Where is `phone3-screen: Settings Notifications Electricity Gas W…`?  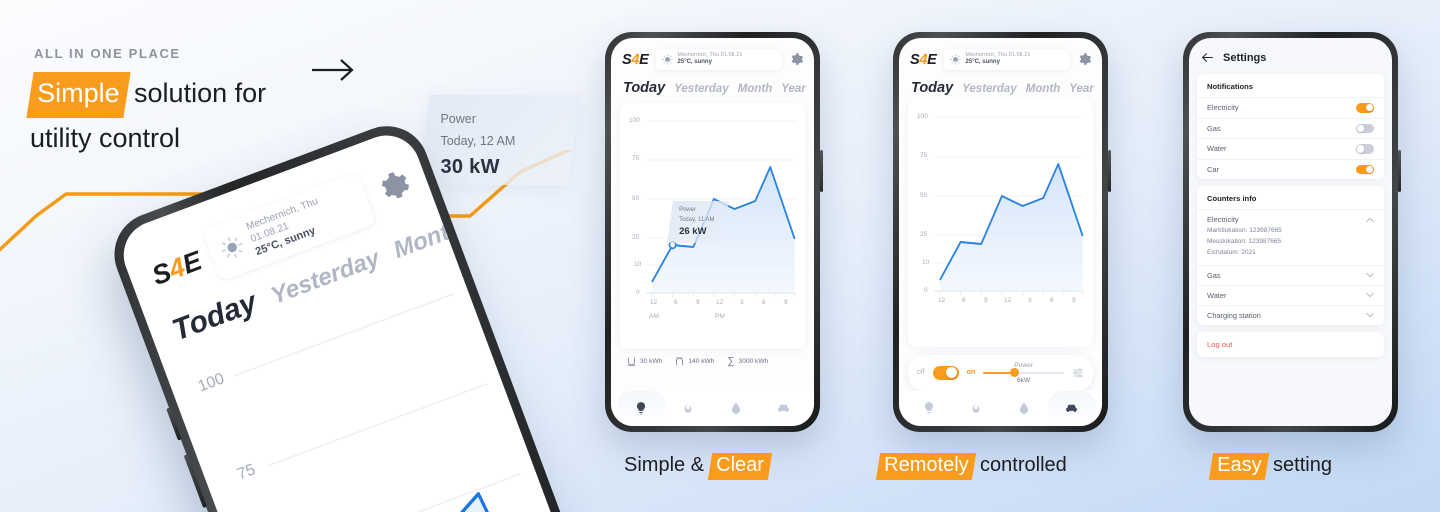
phone3-screen: Settings Notifications Electricity Gas W… is located at coordinates (1290, 232).